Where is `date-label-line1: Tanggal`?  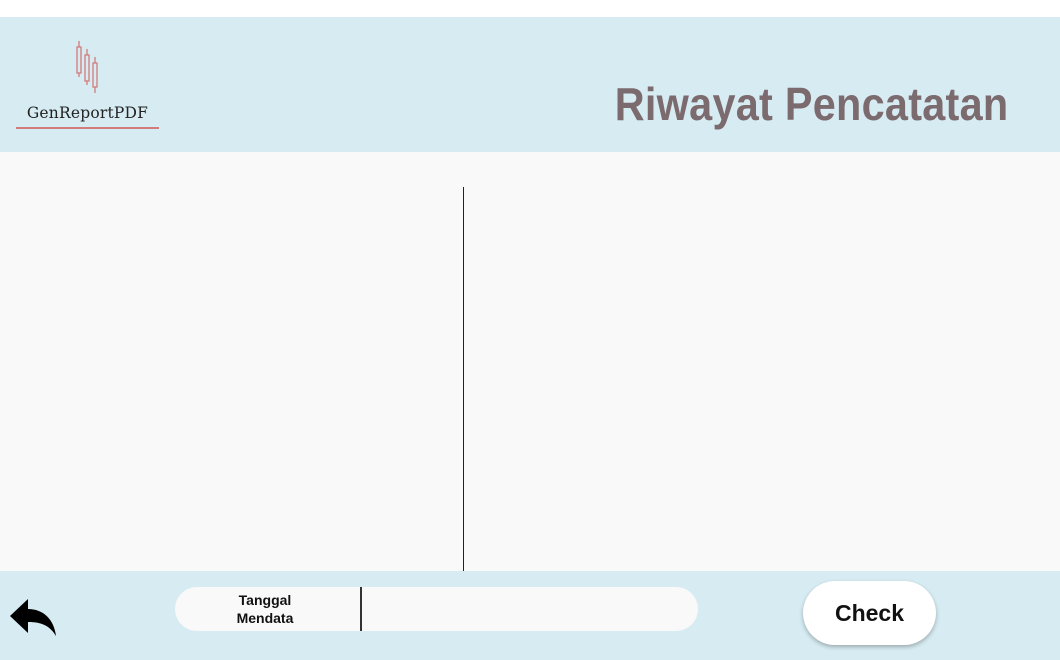
date-label-line1: Tanggal is located at coordinates (265, 600).